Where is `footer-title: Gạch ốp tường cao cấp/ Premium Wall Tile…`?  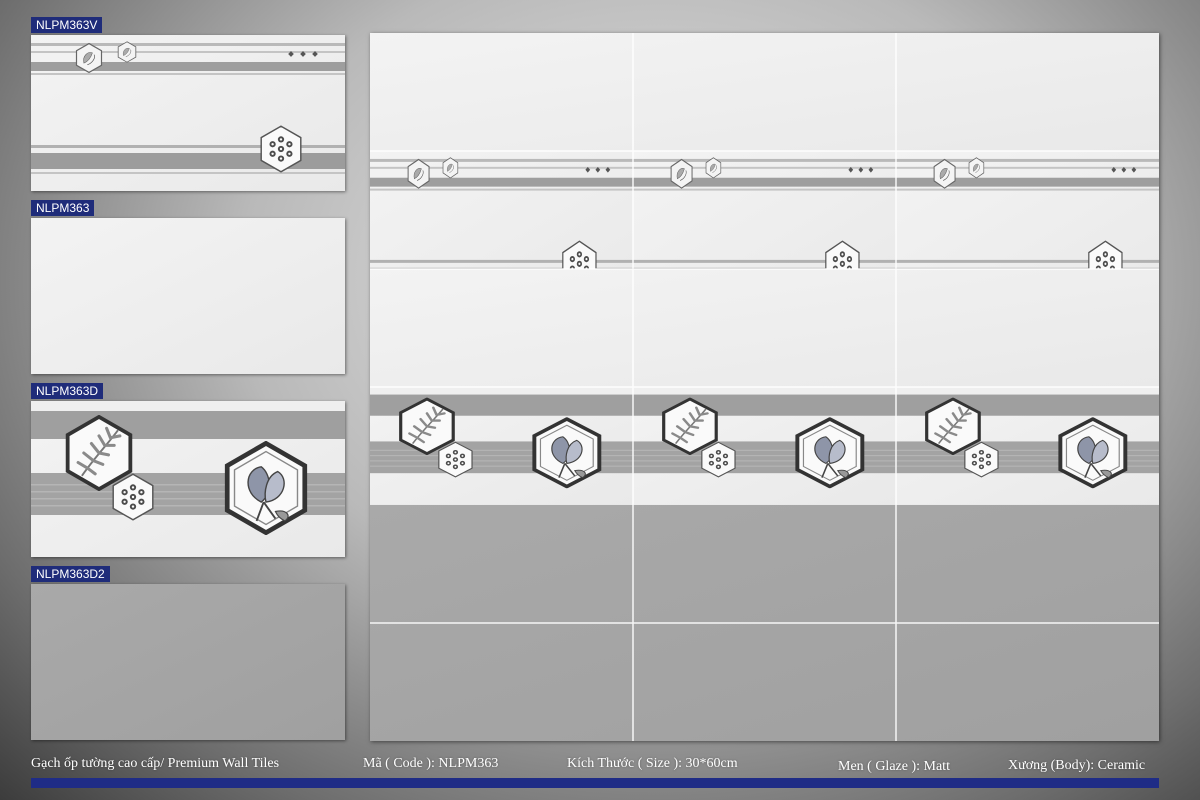
footer-title: Gạch ốp tường cao cấp/ Premium Wall Tile… is located at coordinates (155, 763).